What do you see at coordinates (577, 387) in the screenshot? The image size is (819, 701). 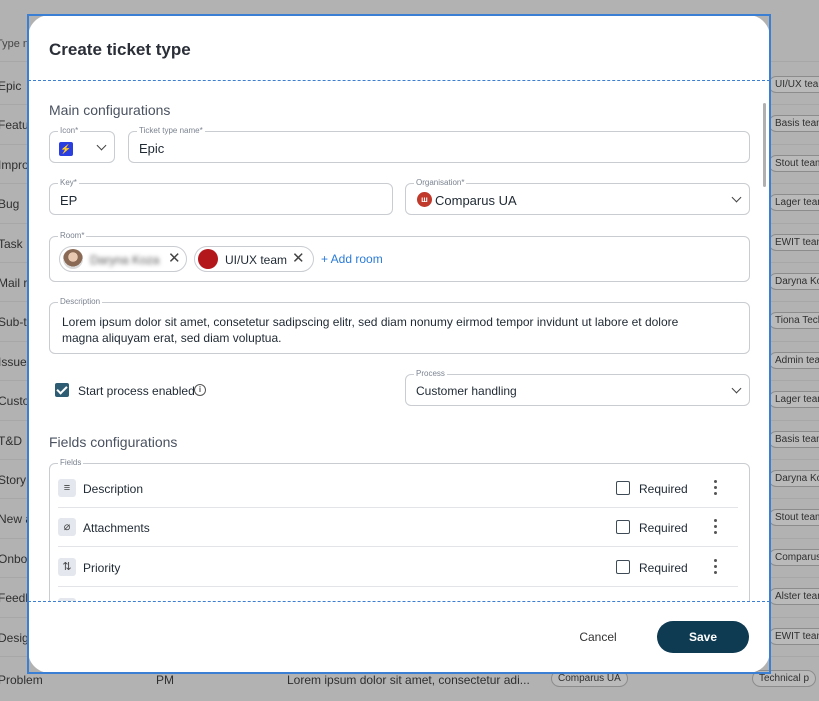 I see `process-select: Process Customer handling` at bounding box center [577, 387].